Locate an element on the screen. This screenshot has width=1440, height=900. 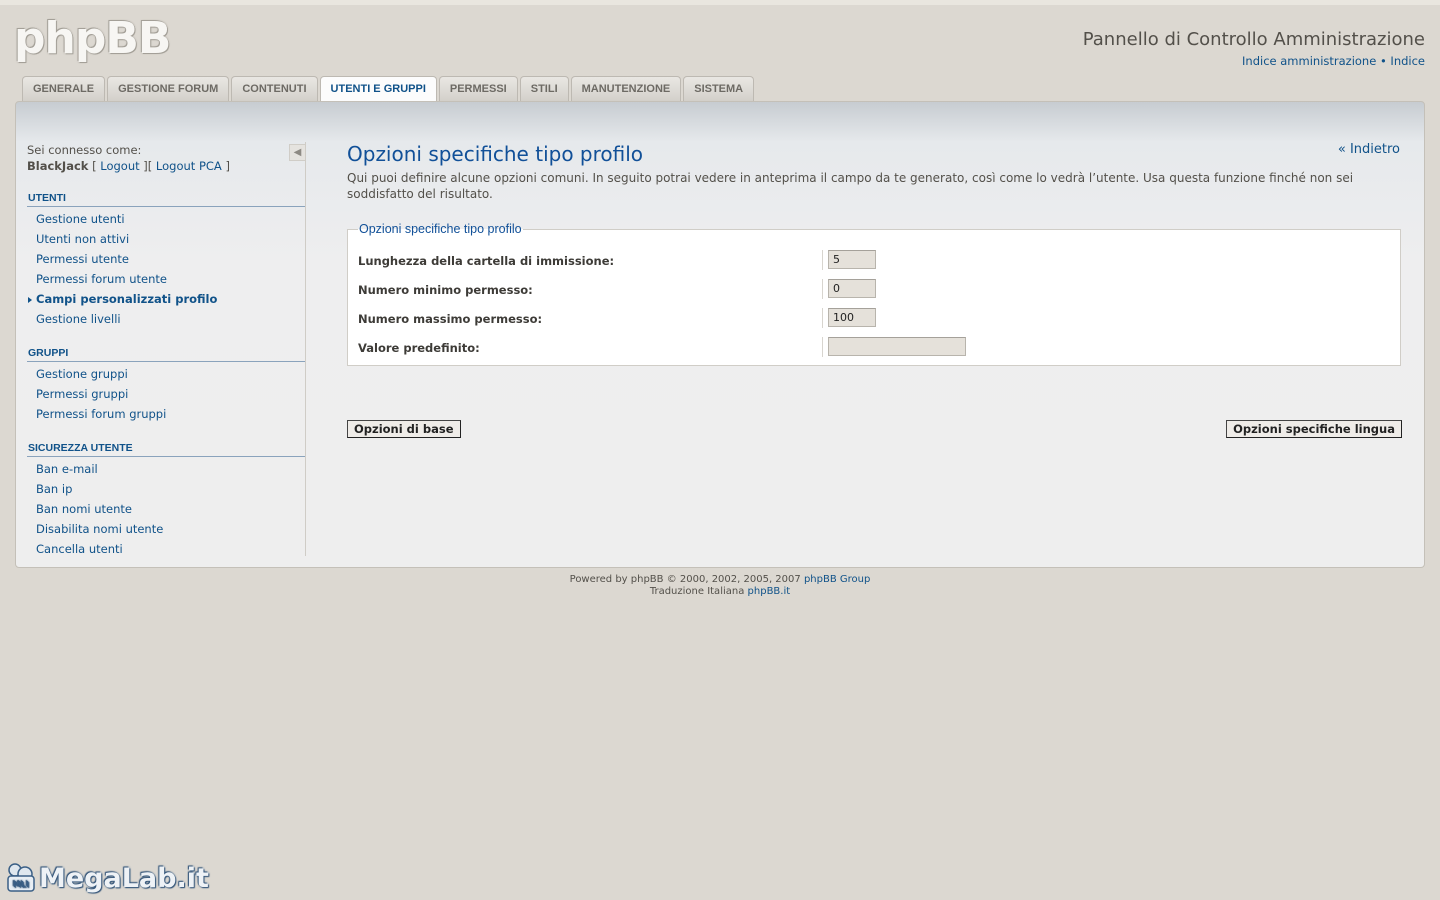
tab-gestione-forum: GESTIONE FORUM is located at coordinates (168, 88).